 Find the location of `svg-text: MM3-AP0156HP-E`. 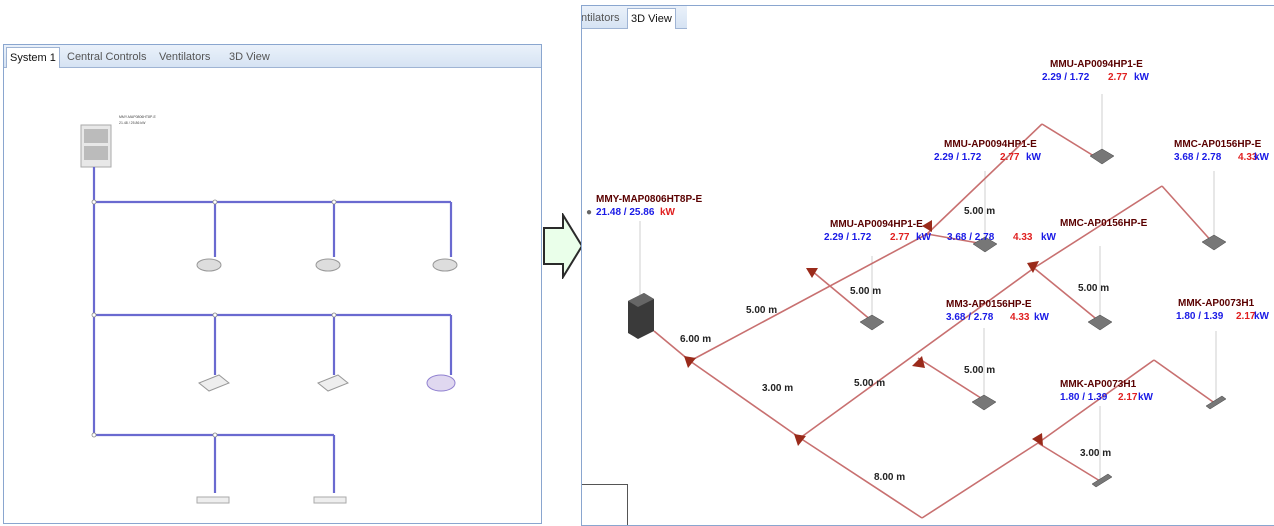

svg-text: MM3-AP0156HP-E is located at coordinates (989, 304).